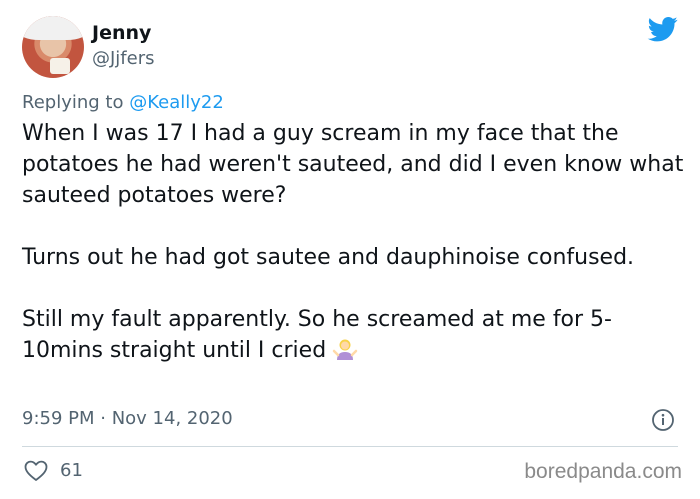  What do you see at coordinates (123, 58) in the screenshot?
I see `author-handle: @Jjfers` at bounding box center [123, 58].